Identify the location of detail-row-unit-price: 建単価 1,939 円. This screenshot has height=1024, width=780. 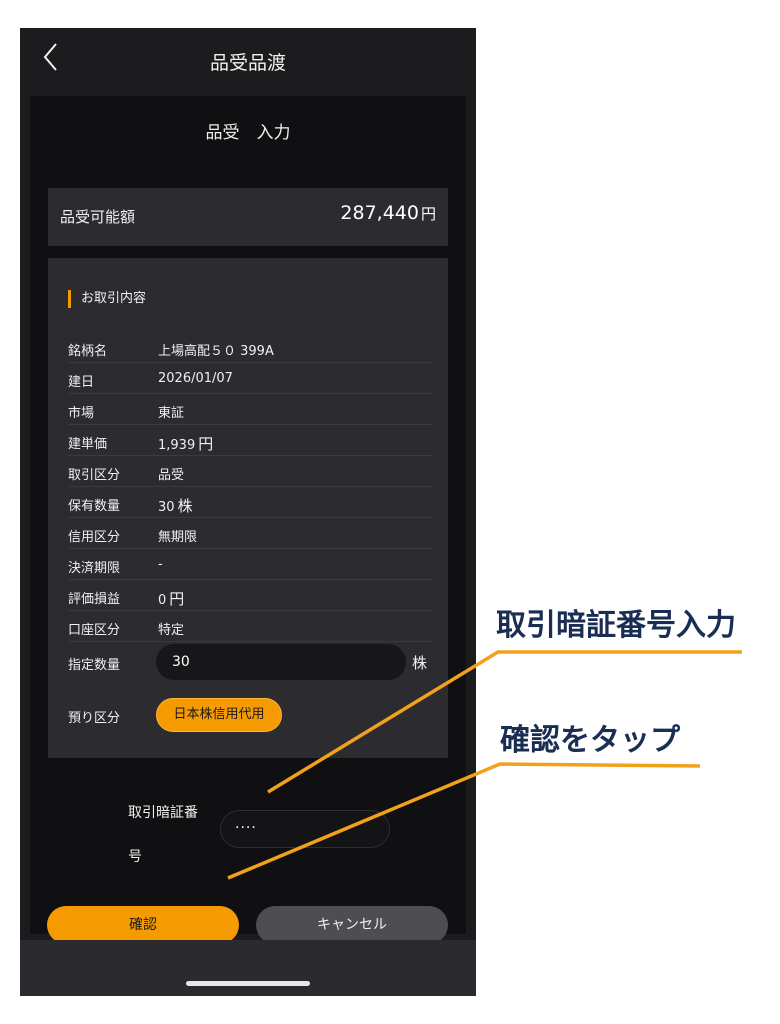
(250, 440).